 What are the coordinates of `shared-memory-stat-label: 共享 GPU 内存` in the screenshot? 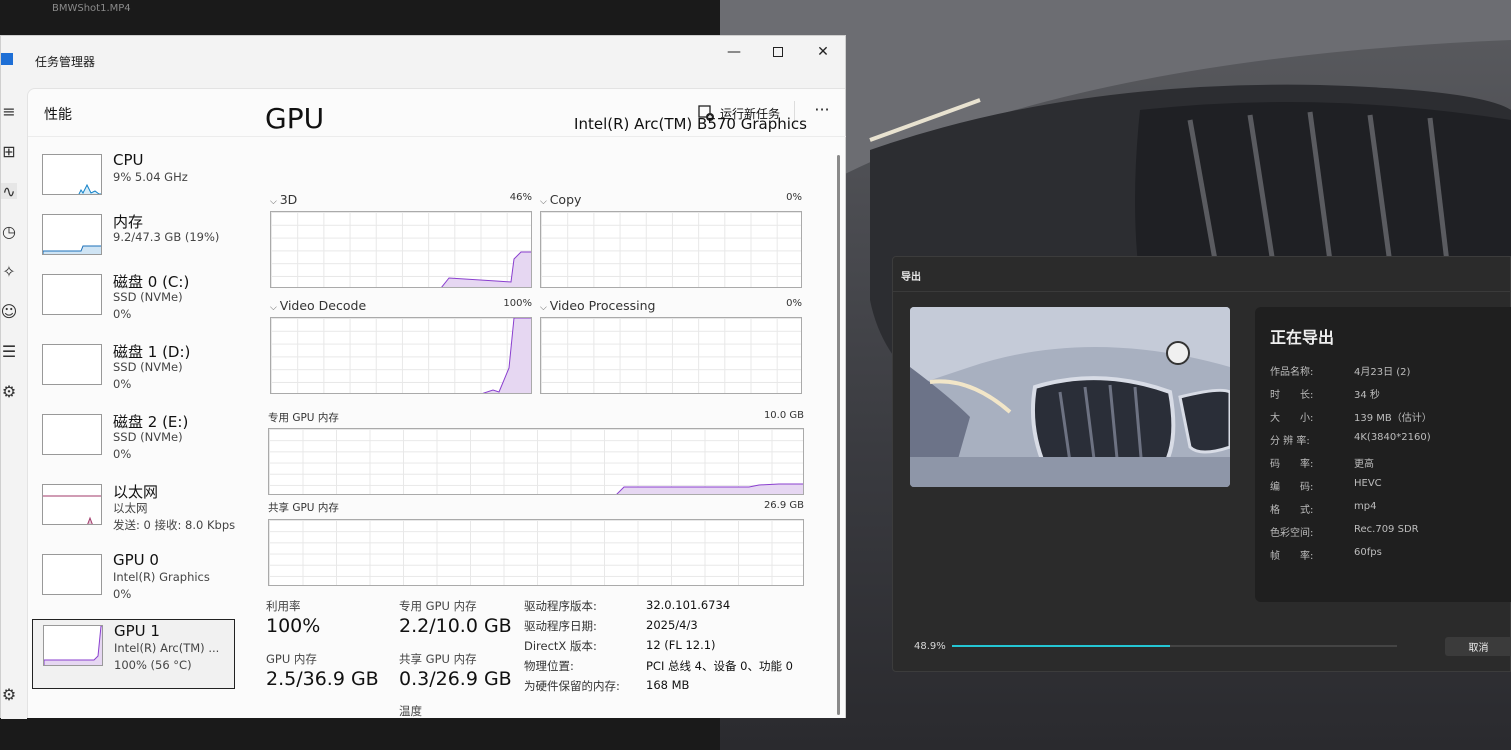 It's located at (438, 659).